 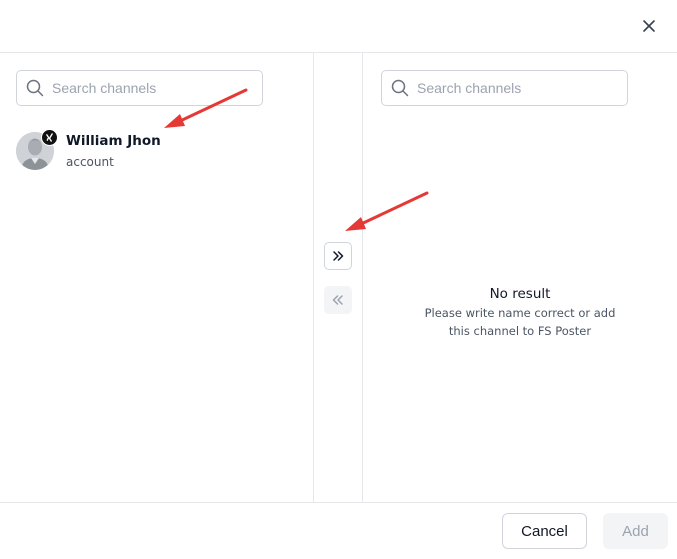 I want to click on platform-badge, so click(x=49, y=137).